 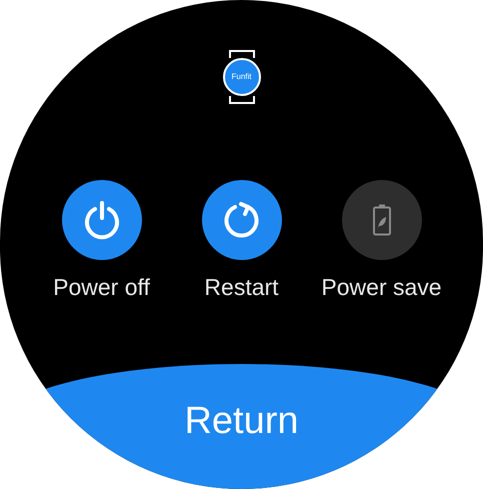 I want to click on restart-icon, so click(x=241, y=220).